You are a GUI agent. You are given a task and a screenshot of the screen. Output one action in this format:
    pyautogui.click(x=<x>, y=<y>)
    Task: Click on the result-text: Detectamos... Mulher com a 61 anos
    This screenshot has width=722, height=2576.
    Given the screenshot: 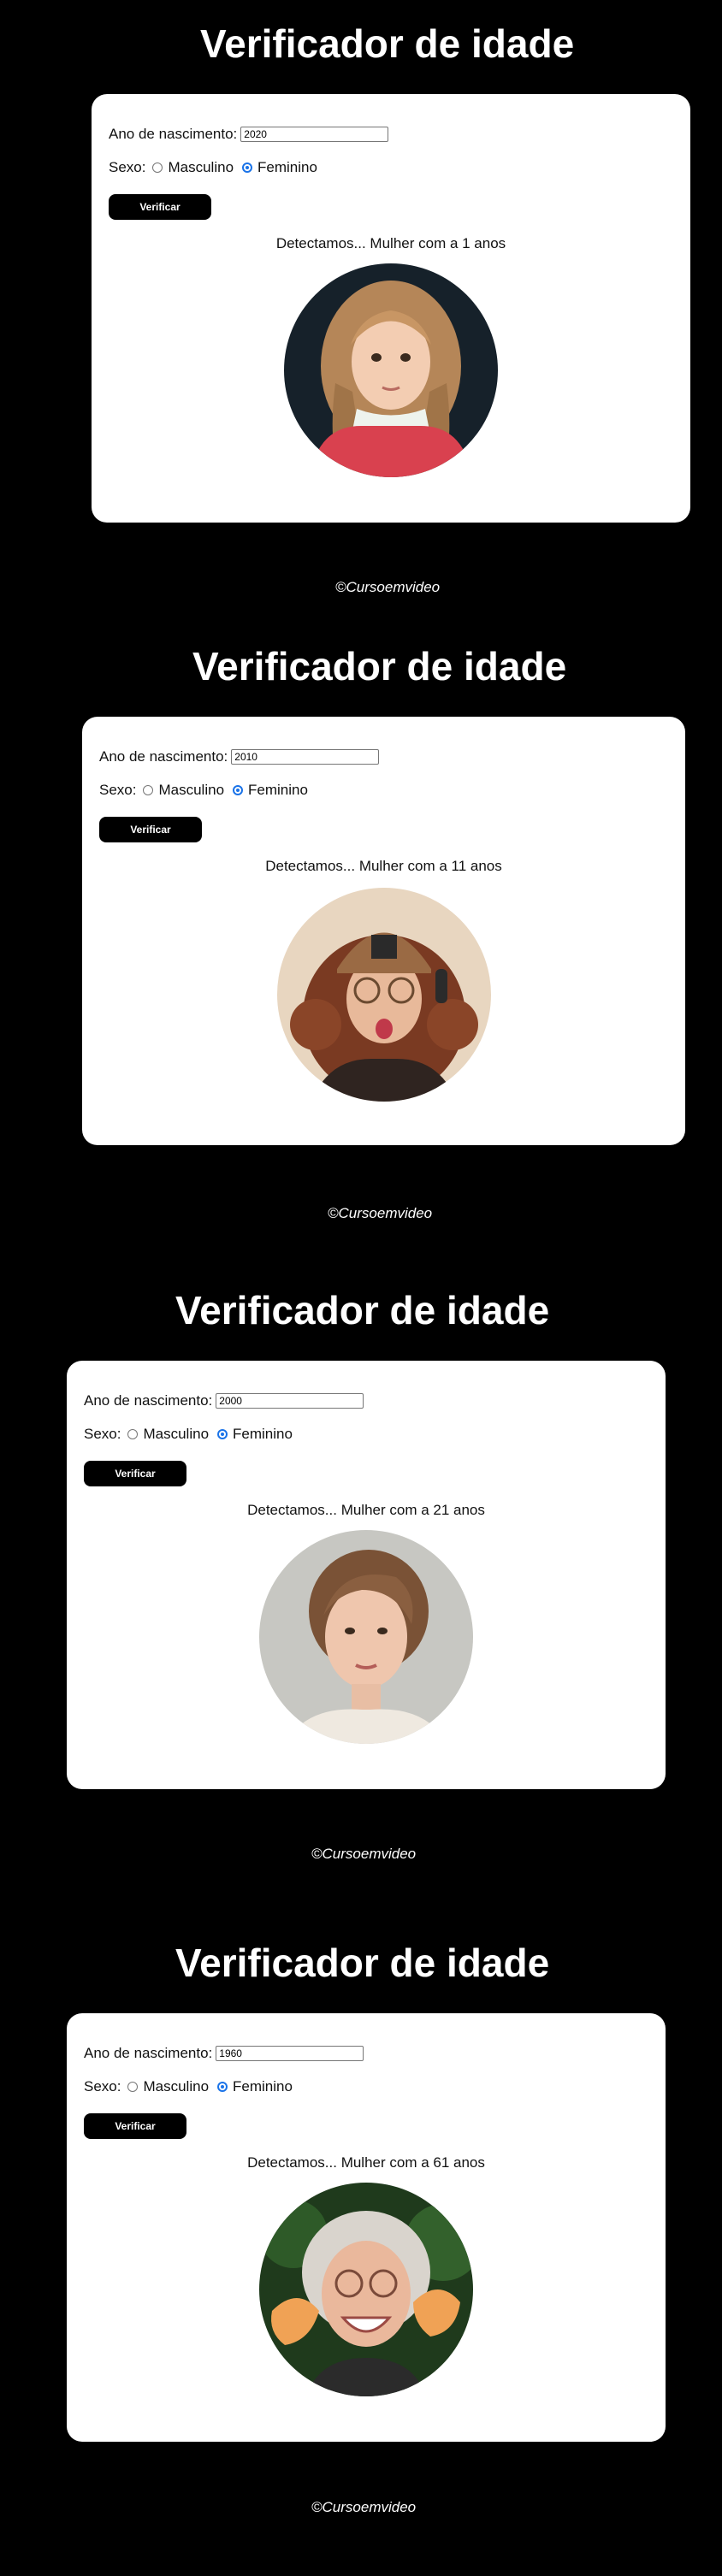 What is the action you would take?
    pyautogui.click(x=366, y=2162)
    